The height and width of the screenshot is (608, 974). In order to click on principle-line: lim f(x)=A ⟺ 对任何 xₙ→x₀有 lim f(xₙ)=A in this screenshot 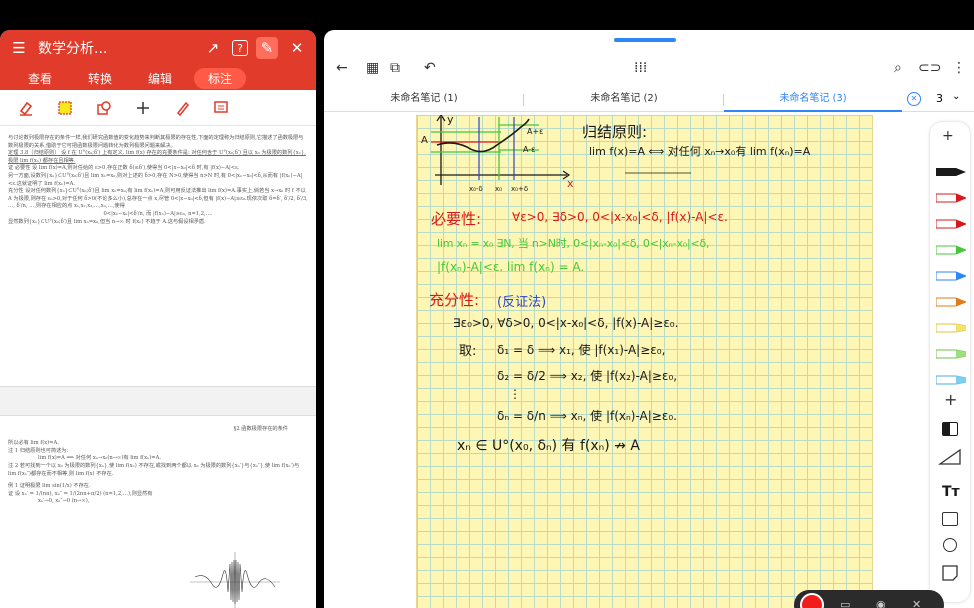, I will do `click(700, 151)`.